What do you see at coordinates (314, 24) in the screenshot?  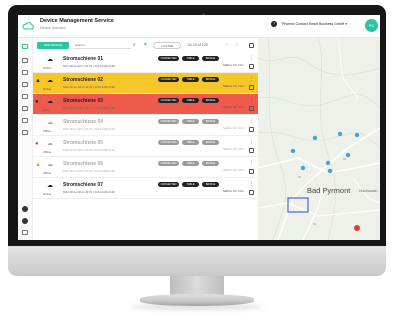 I see `company-selector: Phoenix Contact Smart Business GmbH ▾` at bounding box center [314, 24].